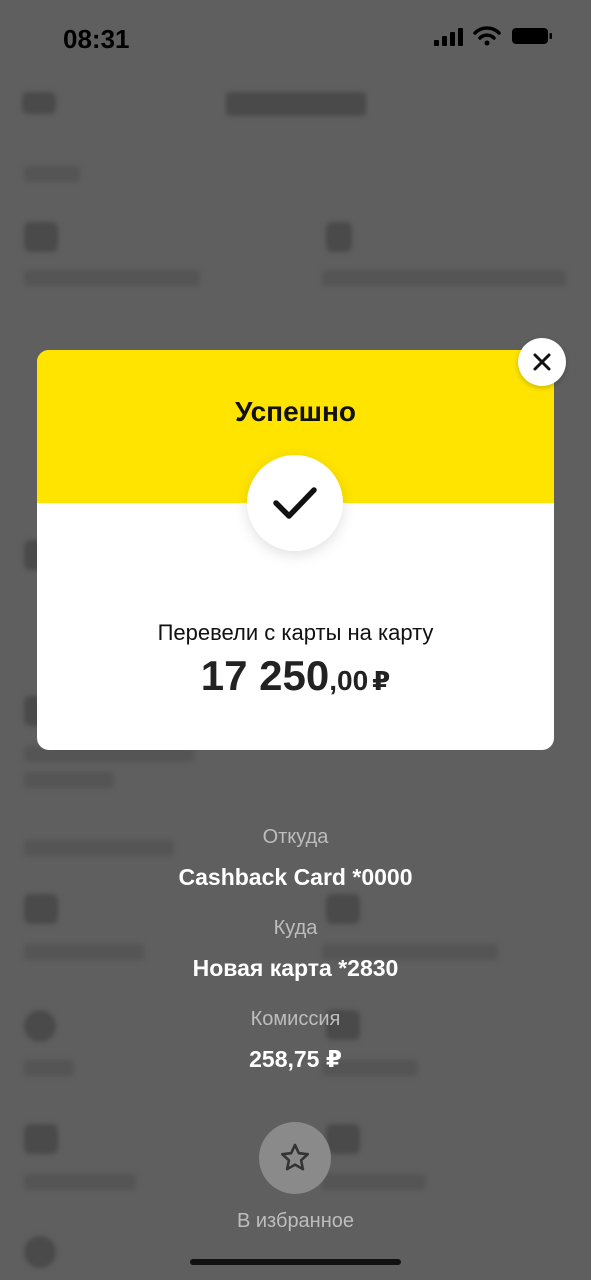 This screenshot has height=1280, width=591. I want to click on currency-symbol: ₽, so click(381, 681).